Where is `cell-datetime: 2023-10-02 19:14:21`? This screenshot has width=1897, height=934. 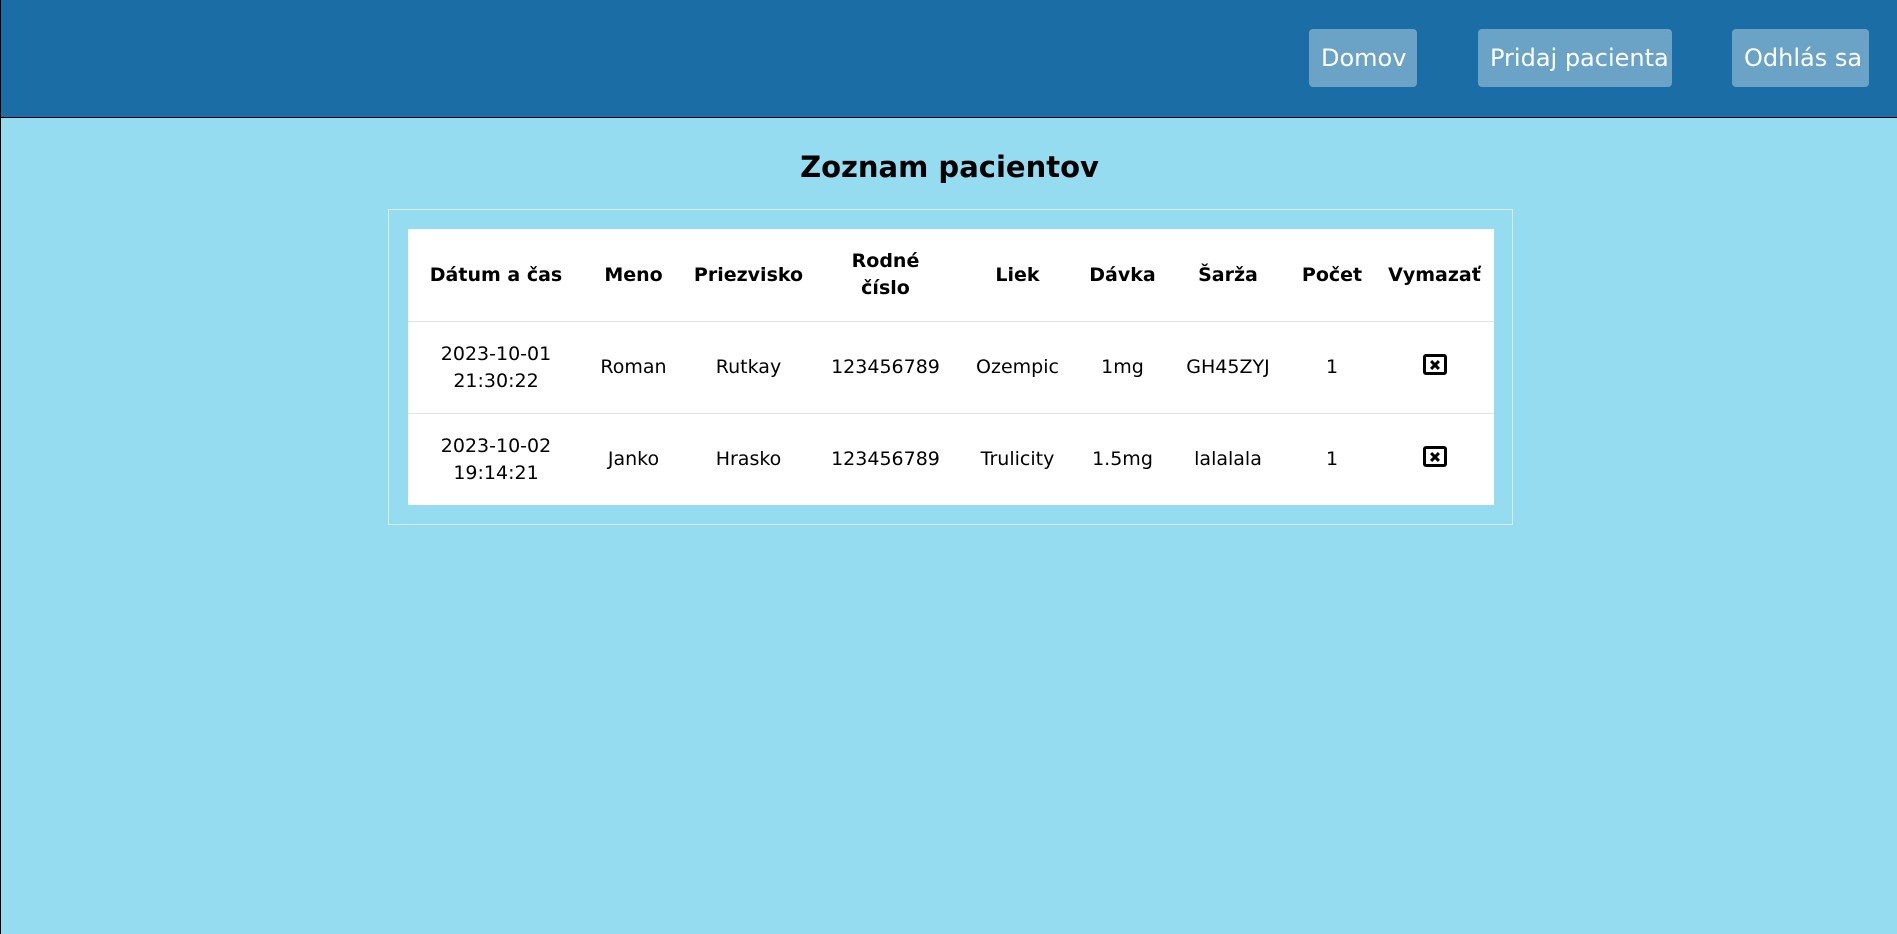 cell-datetime: 2023-10-02 19:14:21 is located at coordinates (496, 460).